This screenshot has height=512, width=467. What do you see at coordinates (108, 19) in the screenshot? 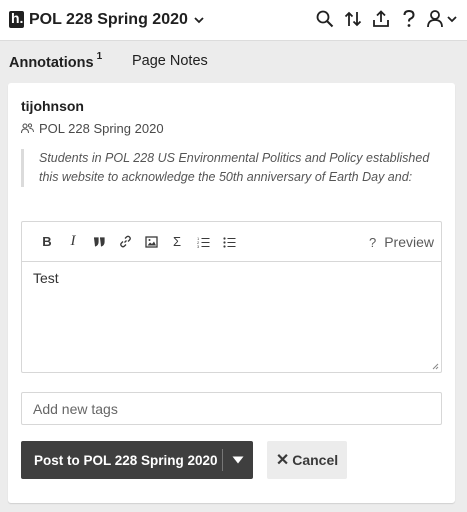
I see `group-name: POL 228 Spring 2020` at bounding box center [108, 19].